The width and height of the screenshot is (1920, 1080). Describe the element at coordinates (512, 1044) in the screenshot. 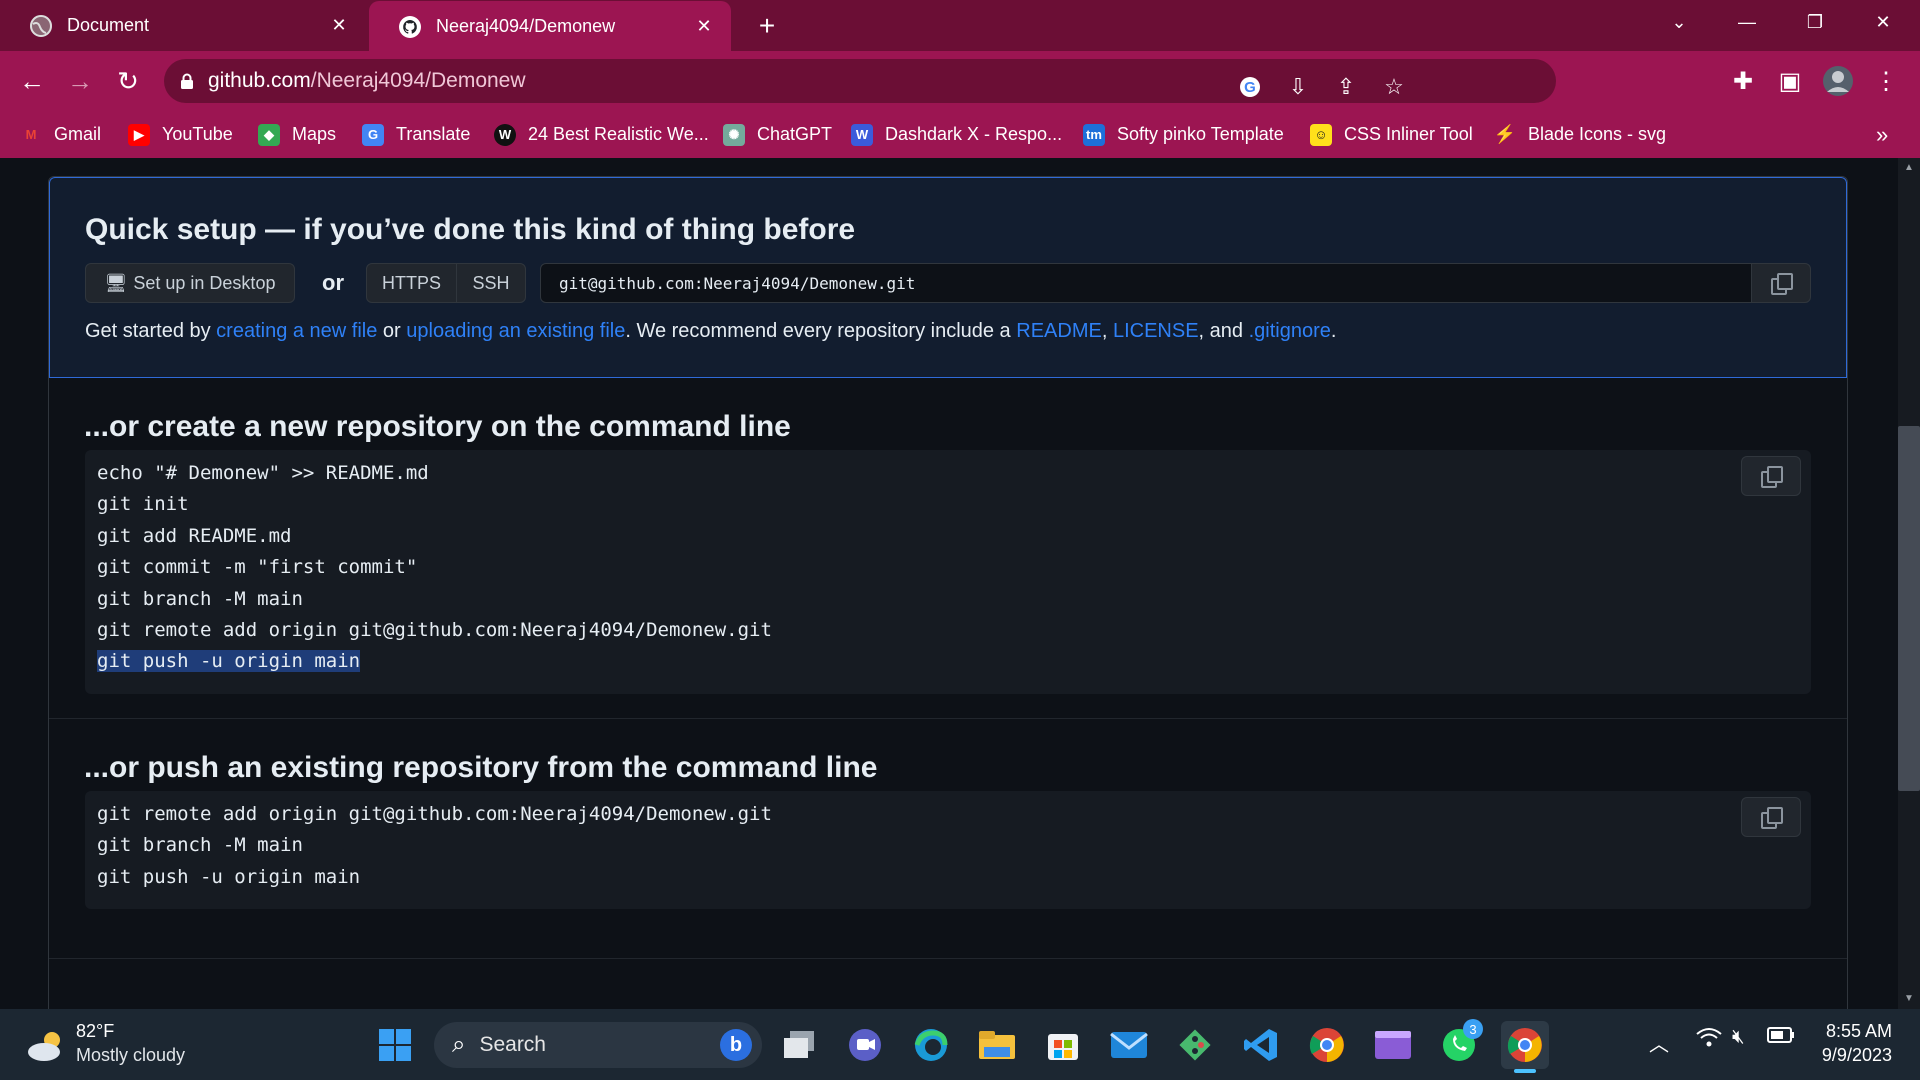

I see `search-placeholder: Search` at that location.